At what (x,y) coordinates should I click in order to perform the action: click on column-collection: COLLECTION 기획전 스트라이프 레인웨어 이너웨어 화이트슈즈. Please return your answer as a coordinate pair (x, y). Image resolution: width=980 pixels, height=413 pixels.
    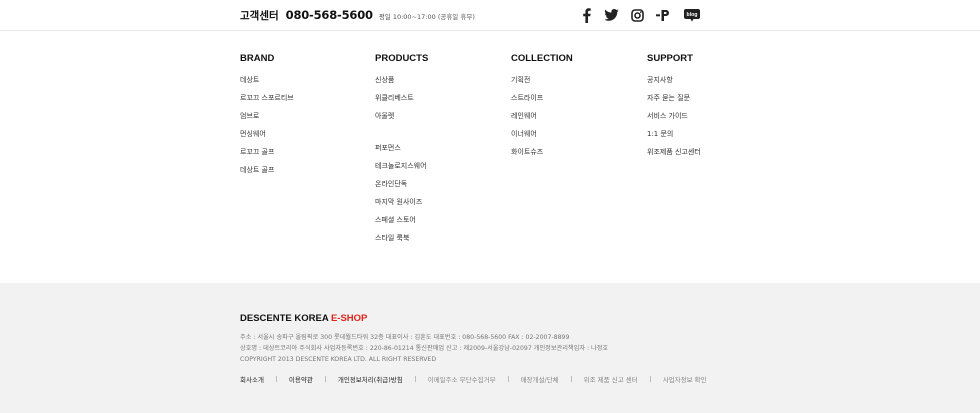
    Looking at the image, I should click on (571, 109).